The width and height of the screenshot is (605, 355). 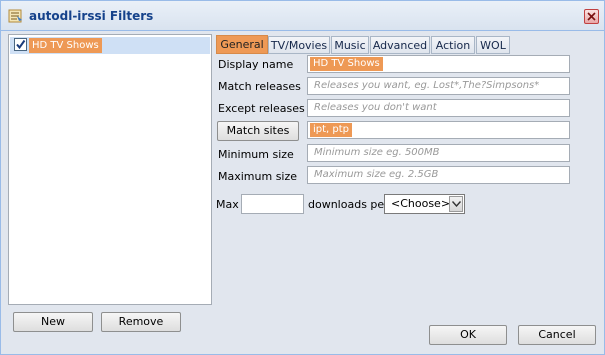 I want to click on match-sites-field: ipt, ptp, so click(x=438, y=130).